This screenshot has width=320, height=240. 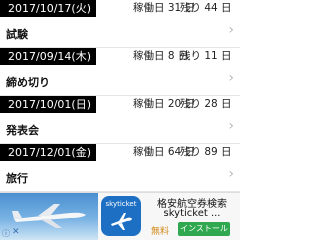 I want to click on entry-title: 発表会, so click(x=22, y=130).